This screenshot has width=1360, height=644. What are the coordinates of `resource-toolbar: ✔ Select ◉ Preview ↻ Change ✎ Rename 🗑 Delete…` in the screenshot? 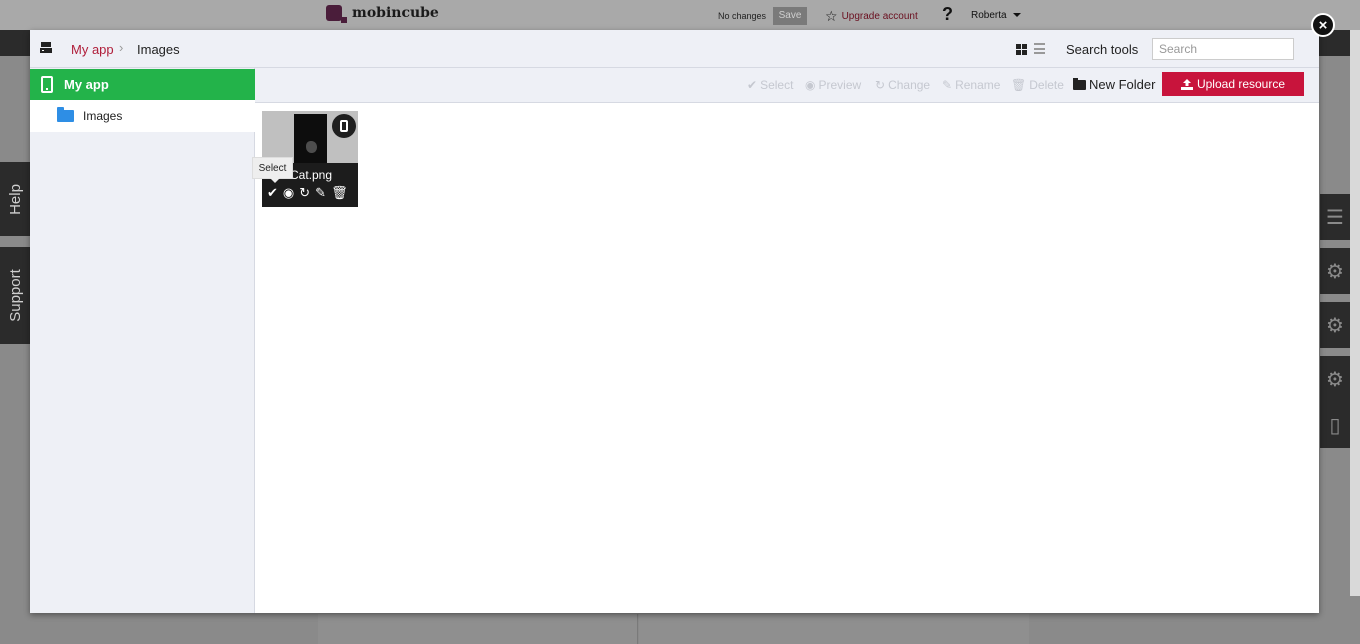 It's located at (787, 85).